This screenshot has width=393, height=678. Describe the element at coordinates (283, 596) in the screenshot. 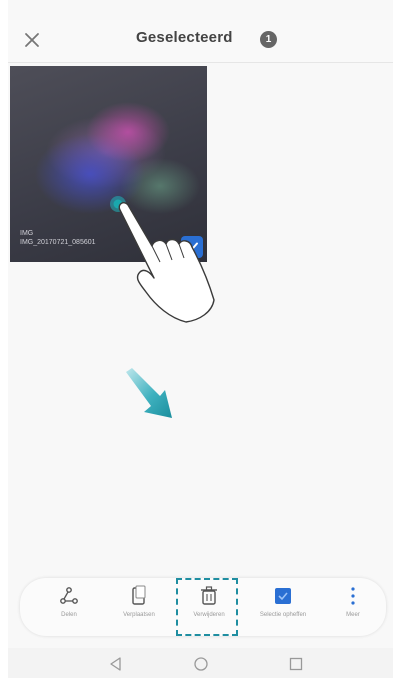

I see `deselect-icon` at that location.